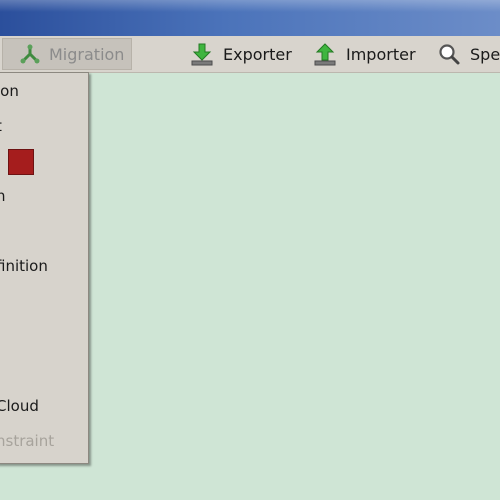 This screenshot has height=500, width=500. What do you see at coordinates (202, 54) in the screenshot?
I see `export-down-arrow-icon` at bounding box center [202, 54].